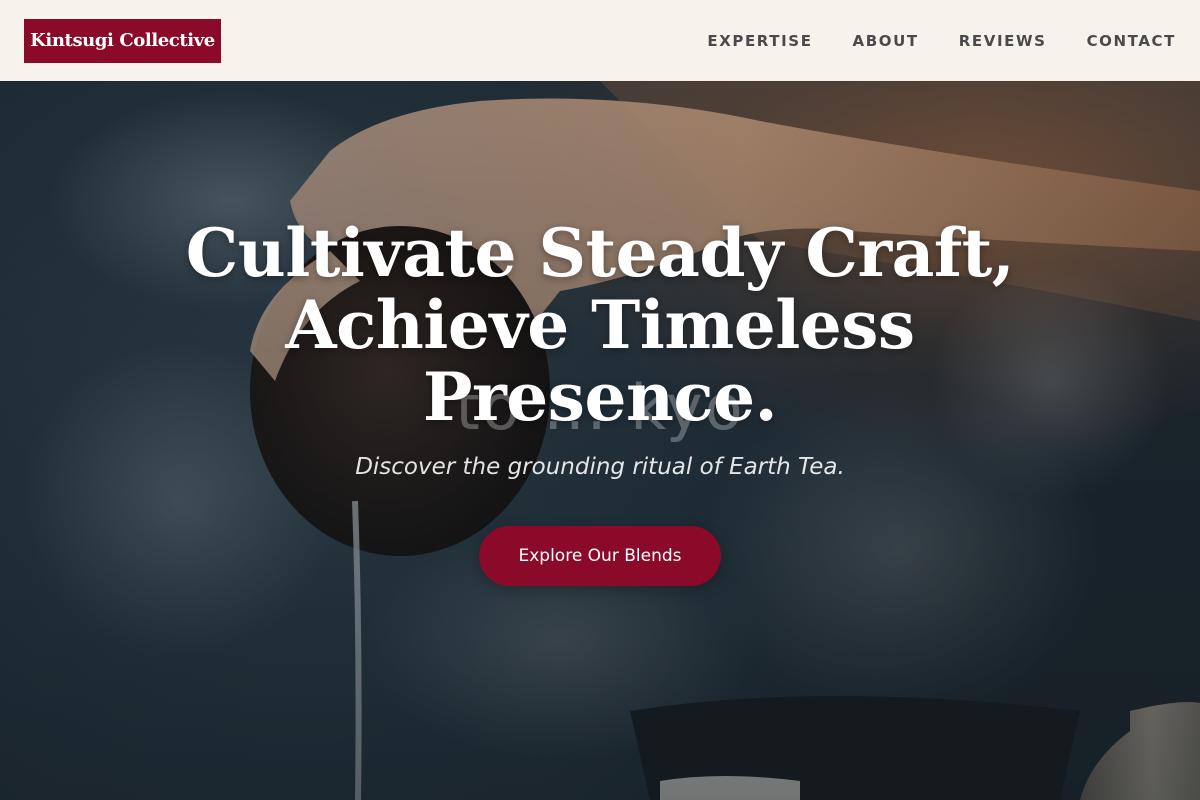  What do you see at coordinates (122, 40) in the screenshot?
I see `brand-logo: Kintsugi Collective` at bounding box center [122, 40].